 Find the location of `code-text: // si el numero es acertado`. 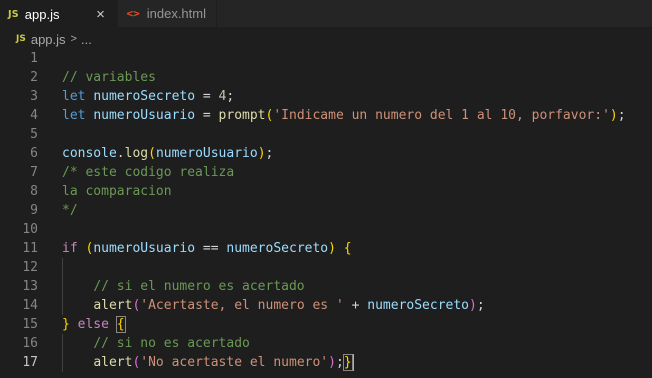

code-text: // si el numero es acertado is located at coordinates (183, 286).